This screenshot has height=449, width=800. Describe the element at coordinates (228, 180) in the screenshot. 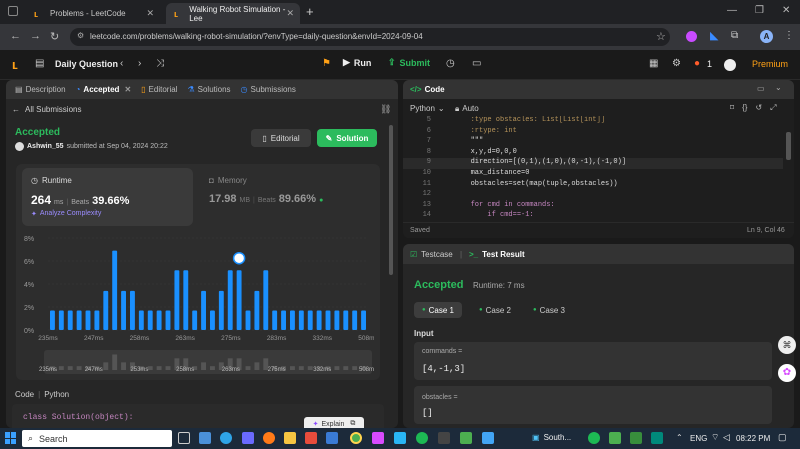

I see `memory-label-row: ◘ Memory` at that location.